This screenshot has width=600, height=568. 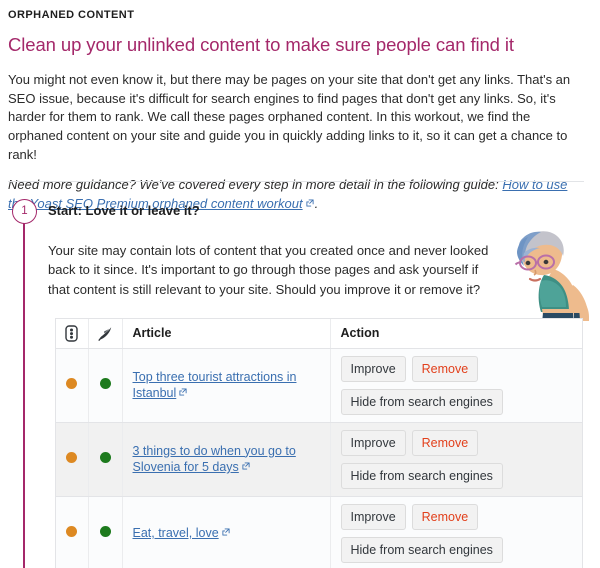 I want to click on section-divider, so click(x=296, y=181).